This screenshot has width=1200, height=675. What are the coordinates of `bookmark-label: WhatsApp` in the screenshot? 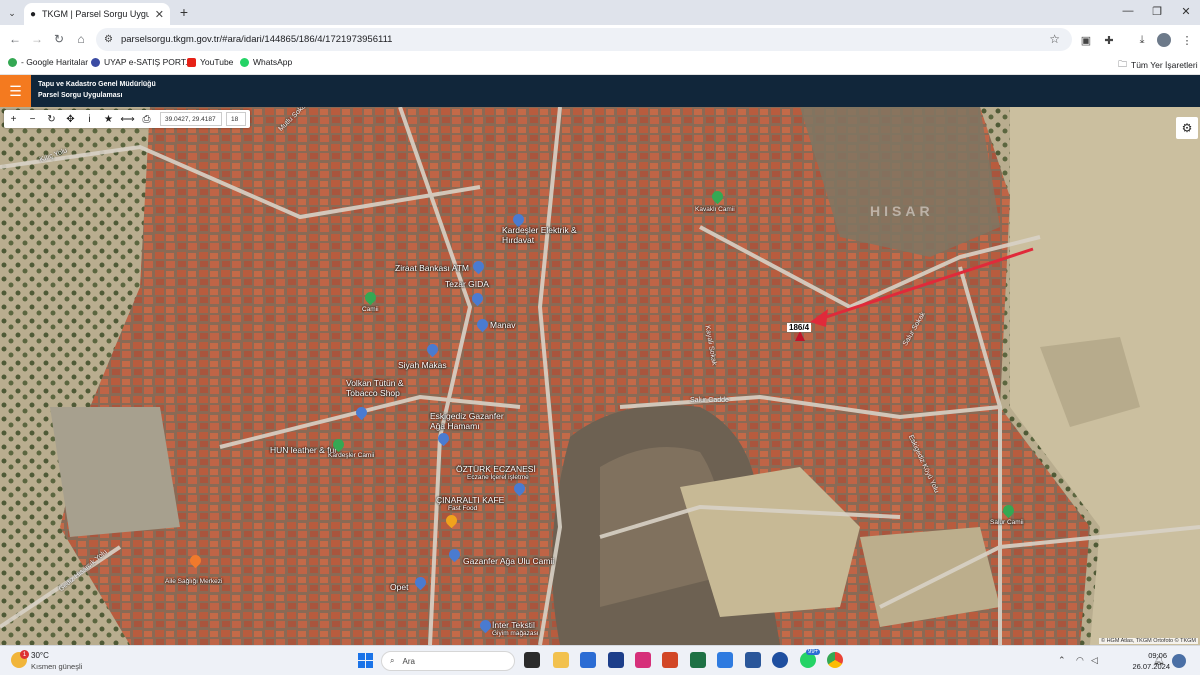 It's located at (273, 62).